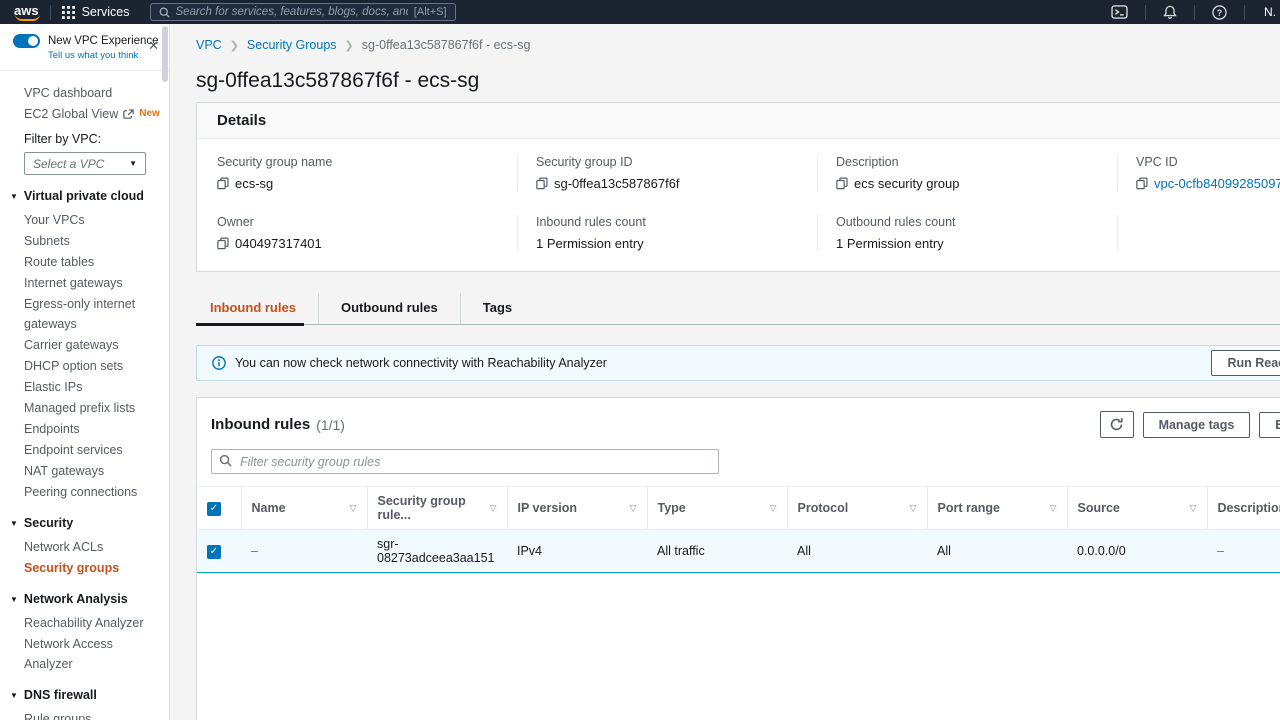  What do you see at coordinates (214, 551) in the screenshot?
I see `row-checkbox: ✓` at bounding box center [214, 551].